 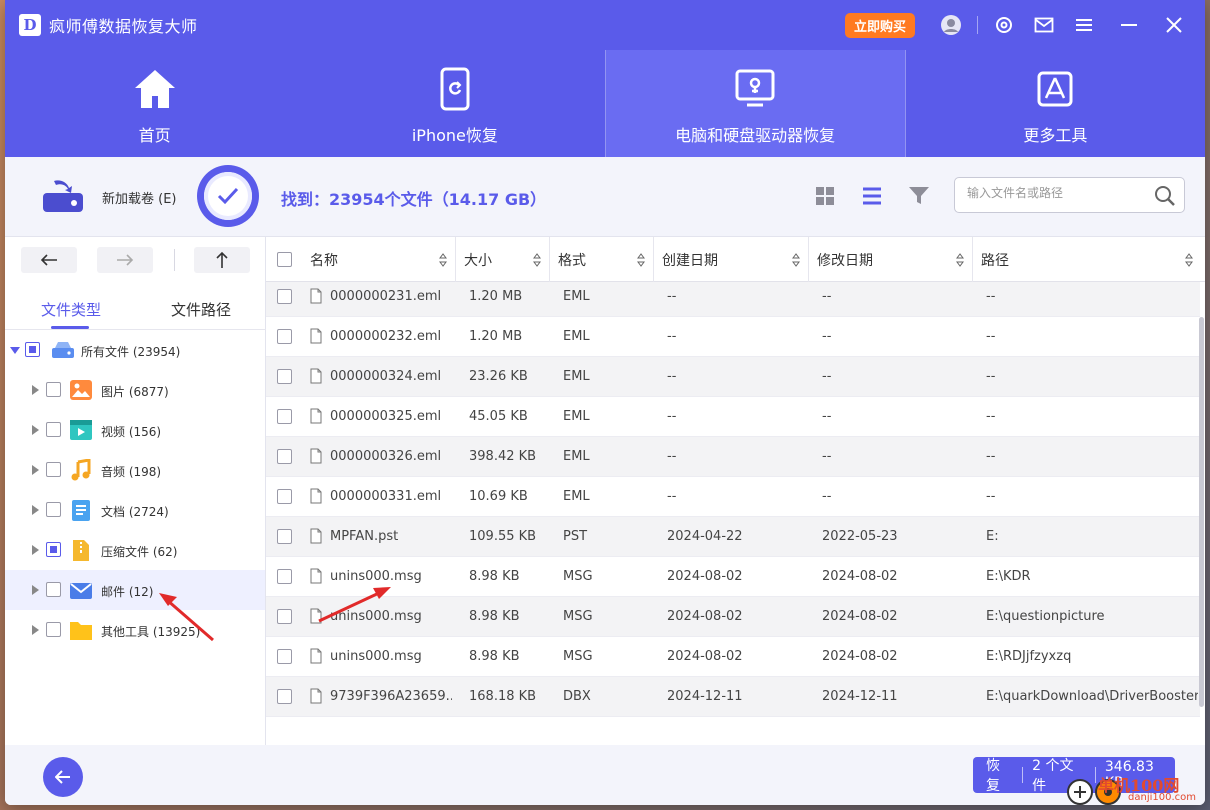 I want to click on cell-format: MSG, so click(x=578, y=576).